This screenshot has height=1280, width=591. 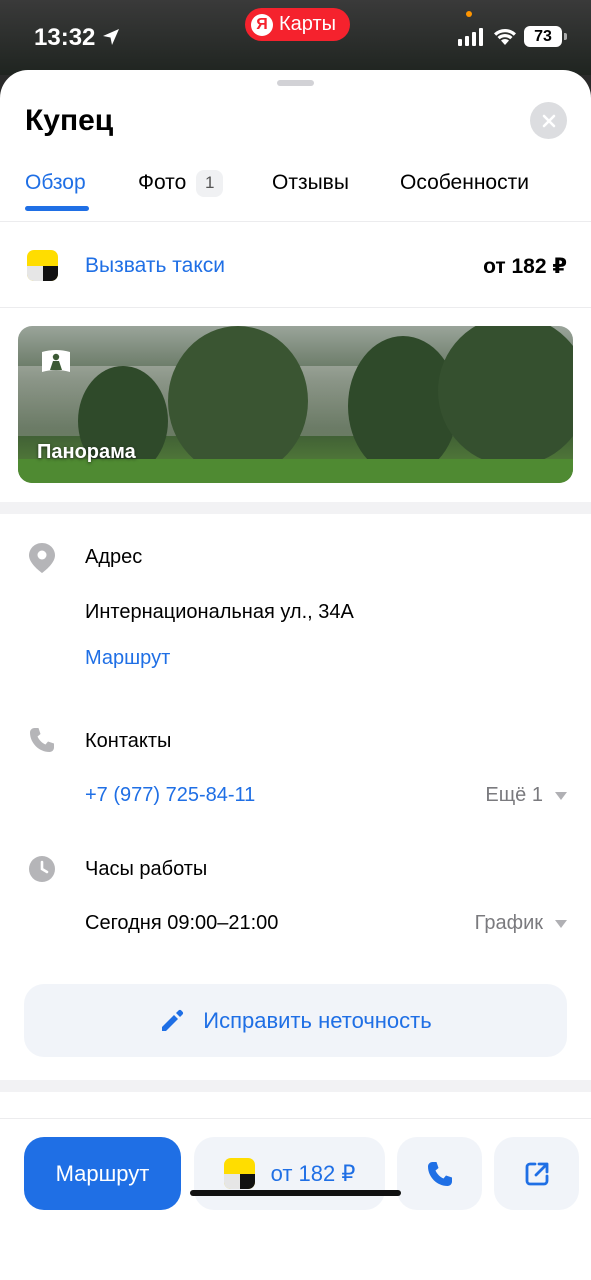 What do you see at coordinates (86, 452) in the screenshot?
I see `panorama-label: Панорама` at bounding box center [86, 452].